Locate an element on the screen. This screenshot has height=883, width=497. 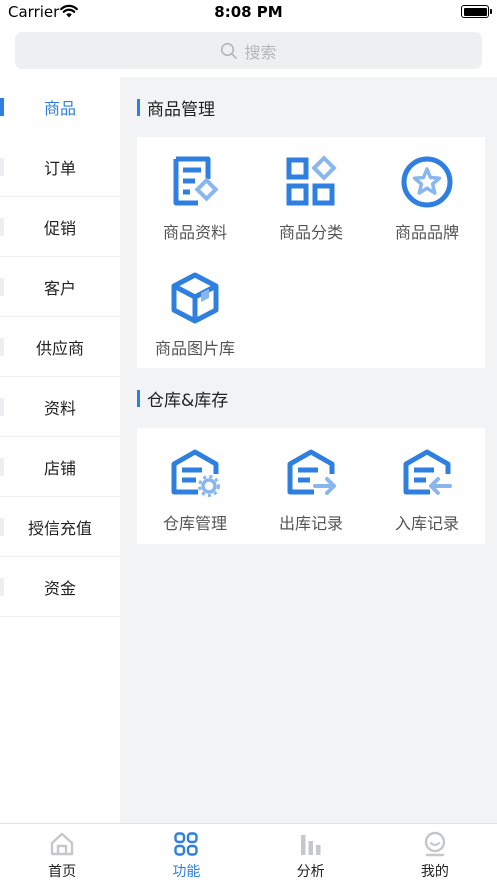
sidebar-item-label: 资金 is located at coordinates (59, 588).